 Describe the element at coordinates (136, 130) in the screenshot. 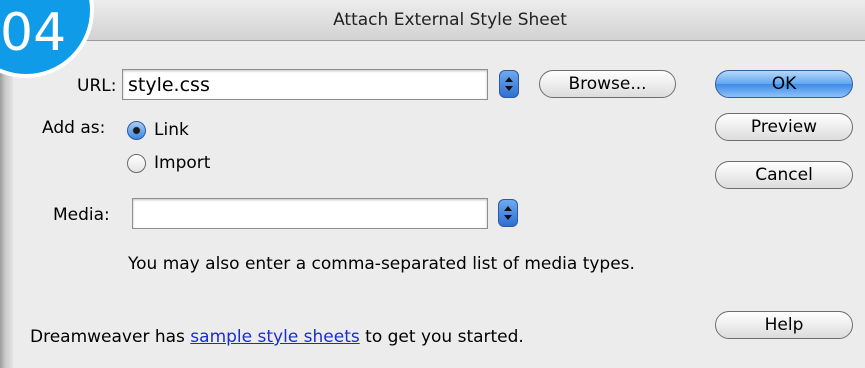

I see `link-radio` at that location.